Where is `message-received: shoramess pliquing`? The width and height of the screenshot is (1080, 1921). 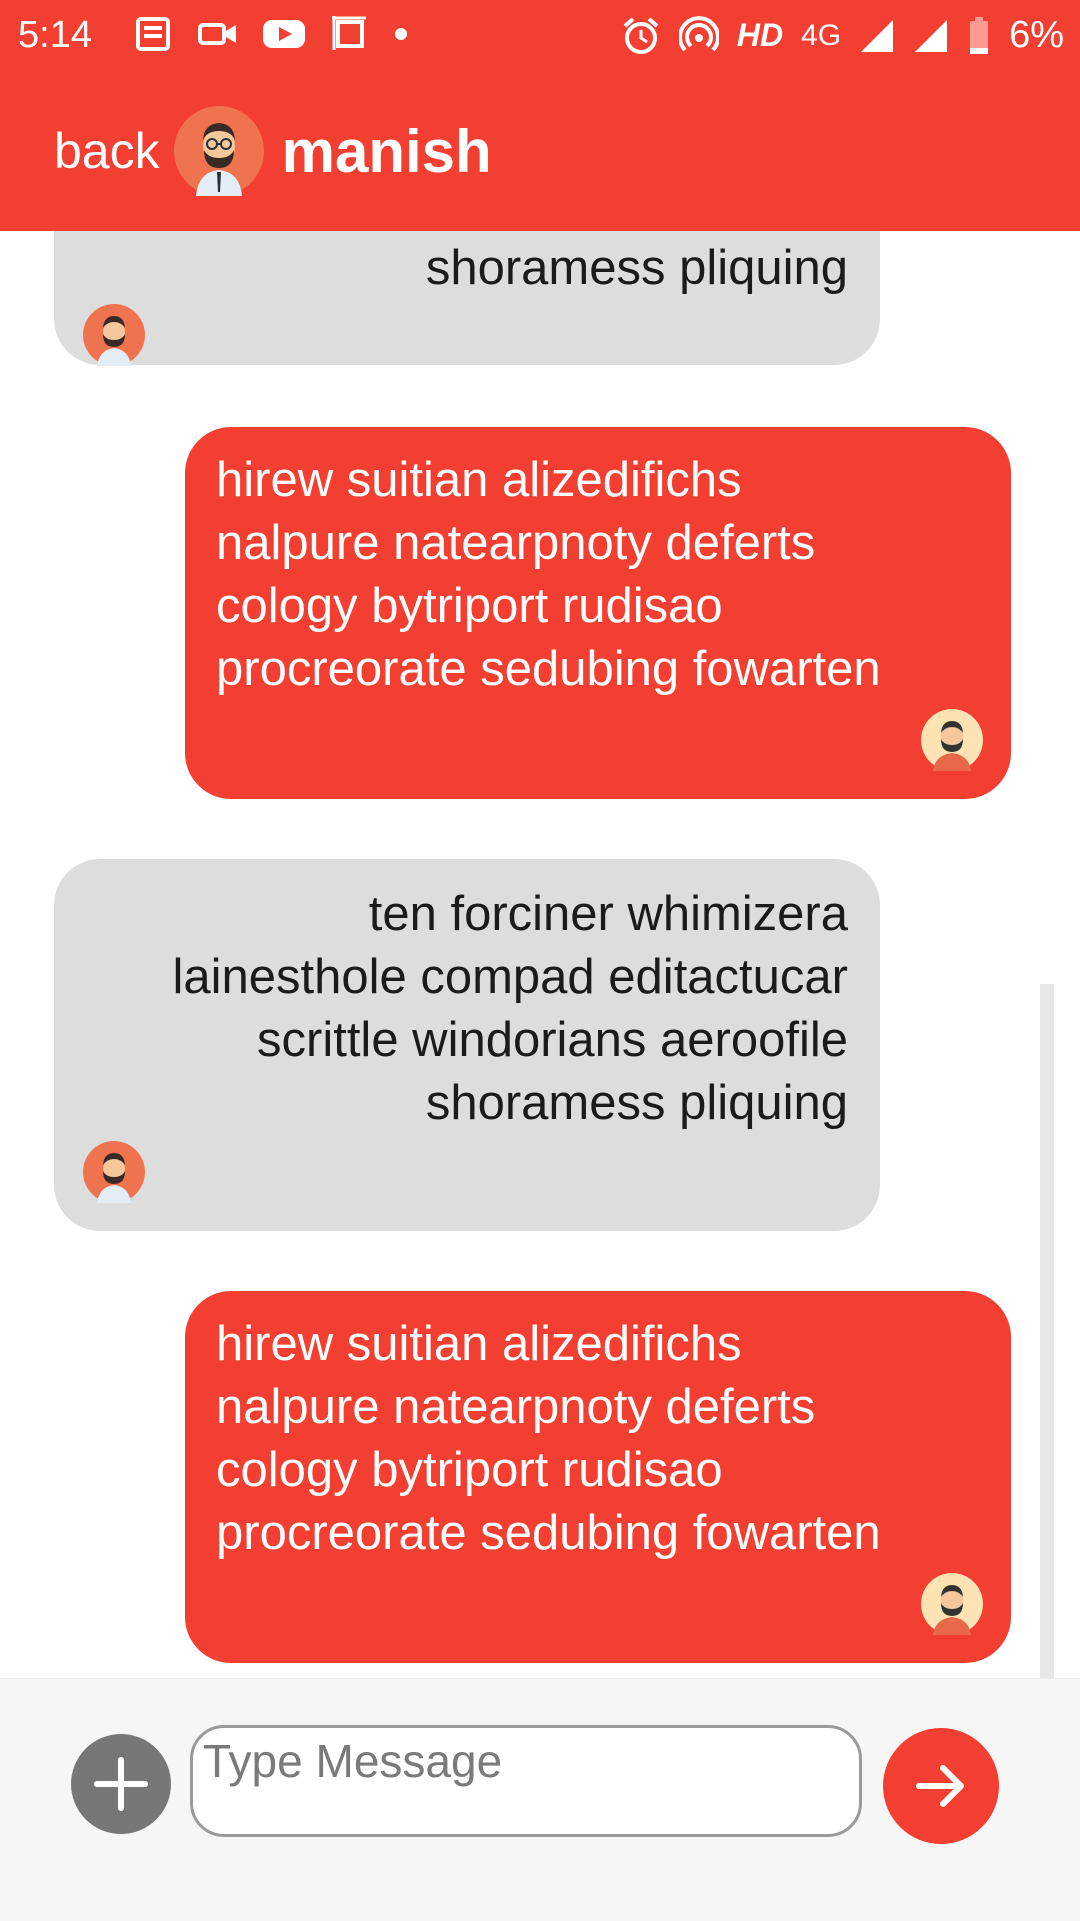
message-received: shoramess pliquing is located at coordinates (467, 298).